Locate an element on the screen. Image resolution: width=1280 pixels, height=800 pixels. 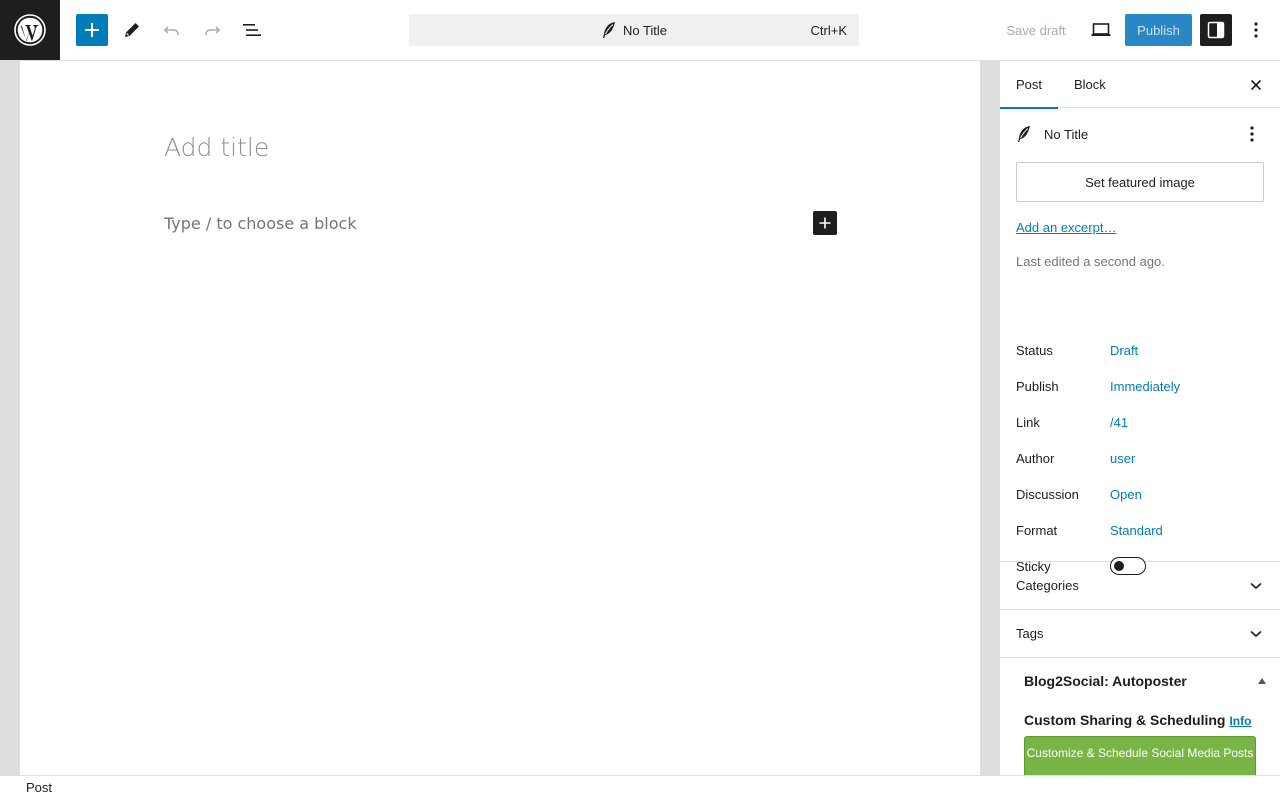
redo-icon is located at coordinates (213, 30).